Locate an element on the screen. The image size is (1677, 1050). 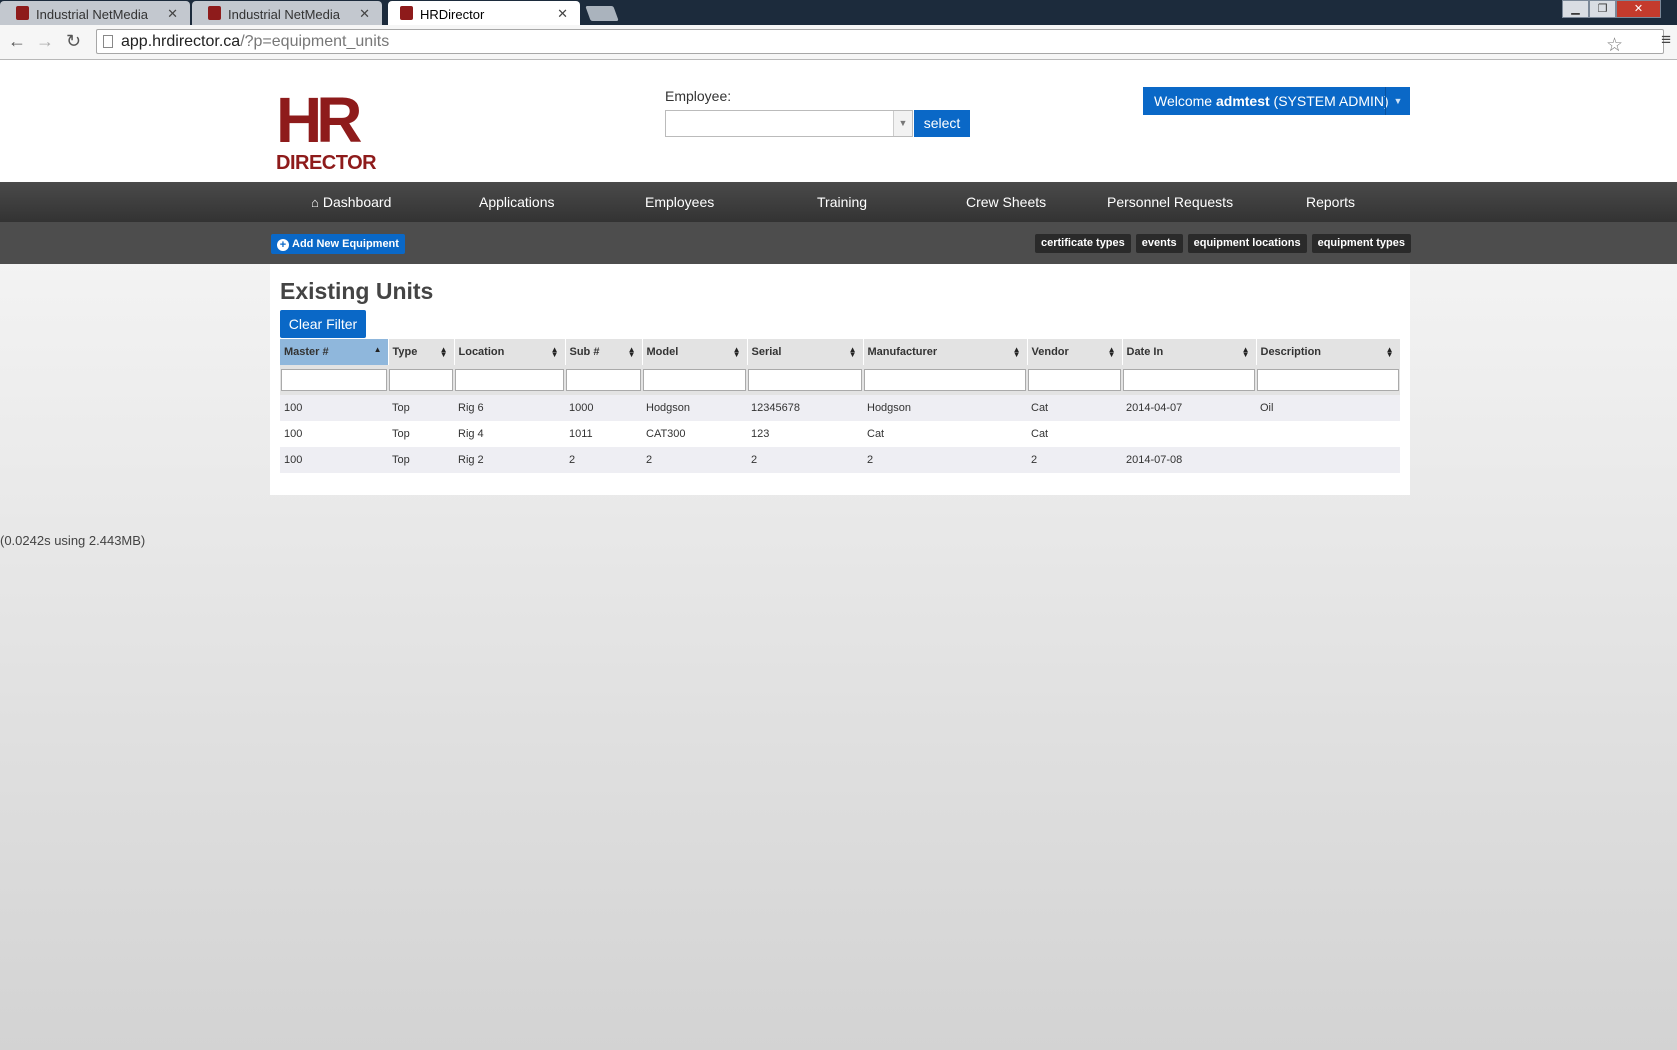
employee-select-button: select is located at coordinates (942, 123).